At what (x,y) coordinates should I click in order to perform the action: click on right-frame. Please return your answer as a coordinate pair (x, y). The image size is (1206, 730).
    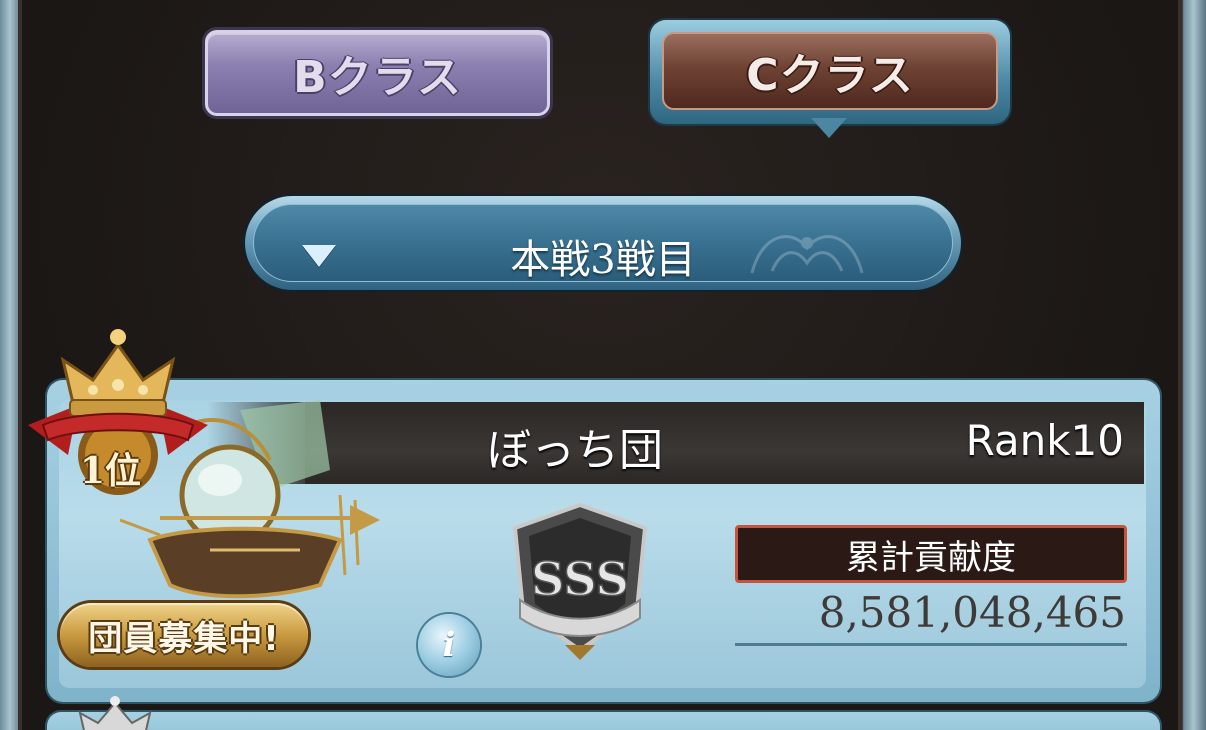
    Looking at the image, I should click on (1192, 365).